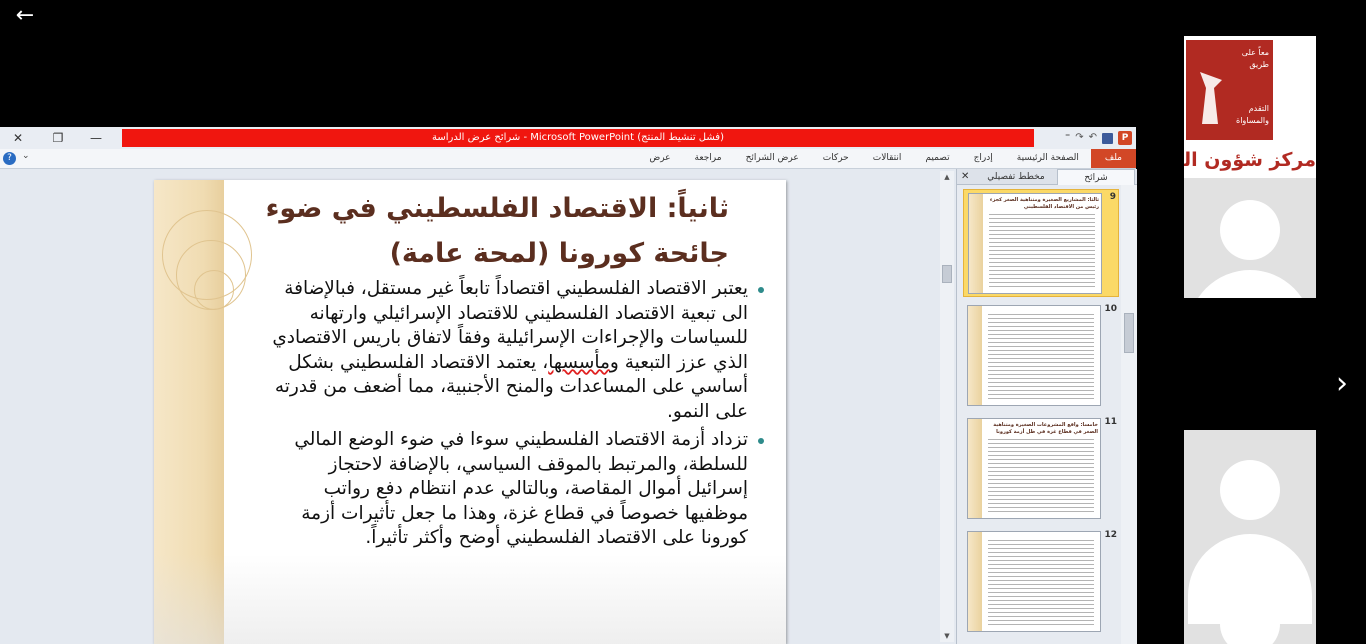  Describe the element at coordinates (983, 158) in the screenshot. I see `tab-insert: إدراج` at that location.